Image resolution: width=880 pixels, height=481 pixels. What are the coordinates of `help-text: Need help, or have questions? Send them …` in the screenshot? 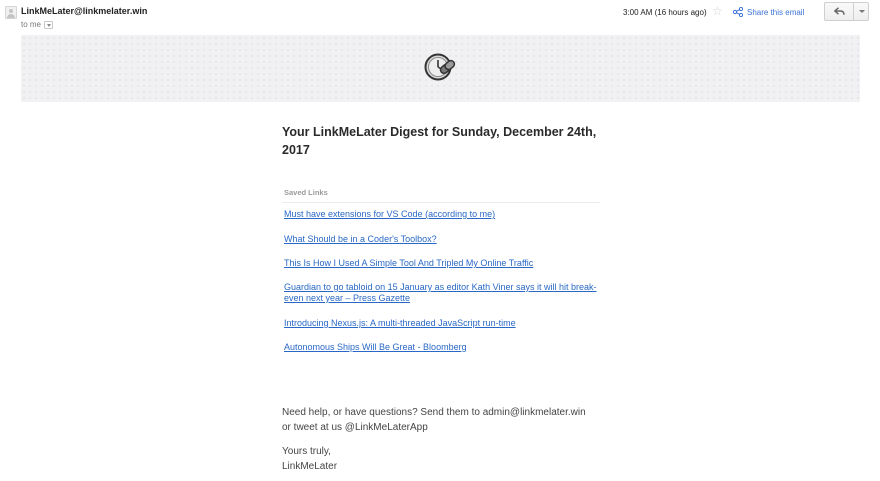 It's located at (462, 420).